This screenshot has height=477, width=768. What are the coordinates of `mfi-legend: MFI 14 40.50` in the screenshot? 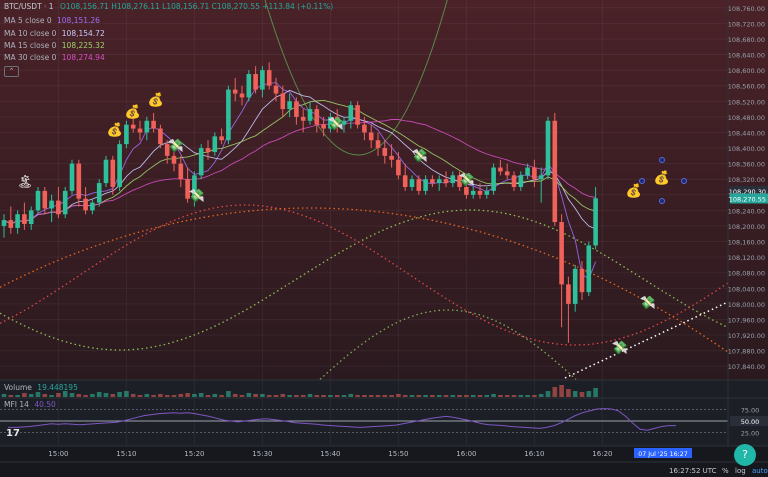 It's located at (30, 404).